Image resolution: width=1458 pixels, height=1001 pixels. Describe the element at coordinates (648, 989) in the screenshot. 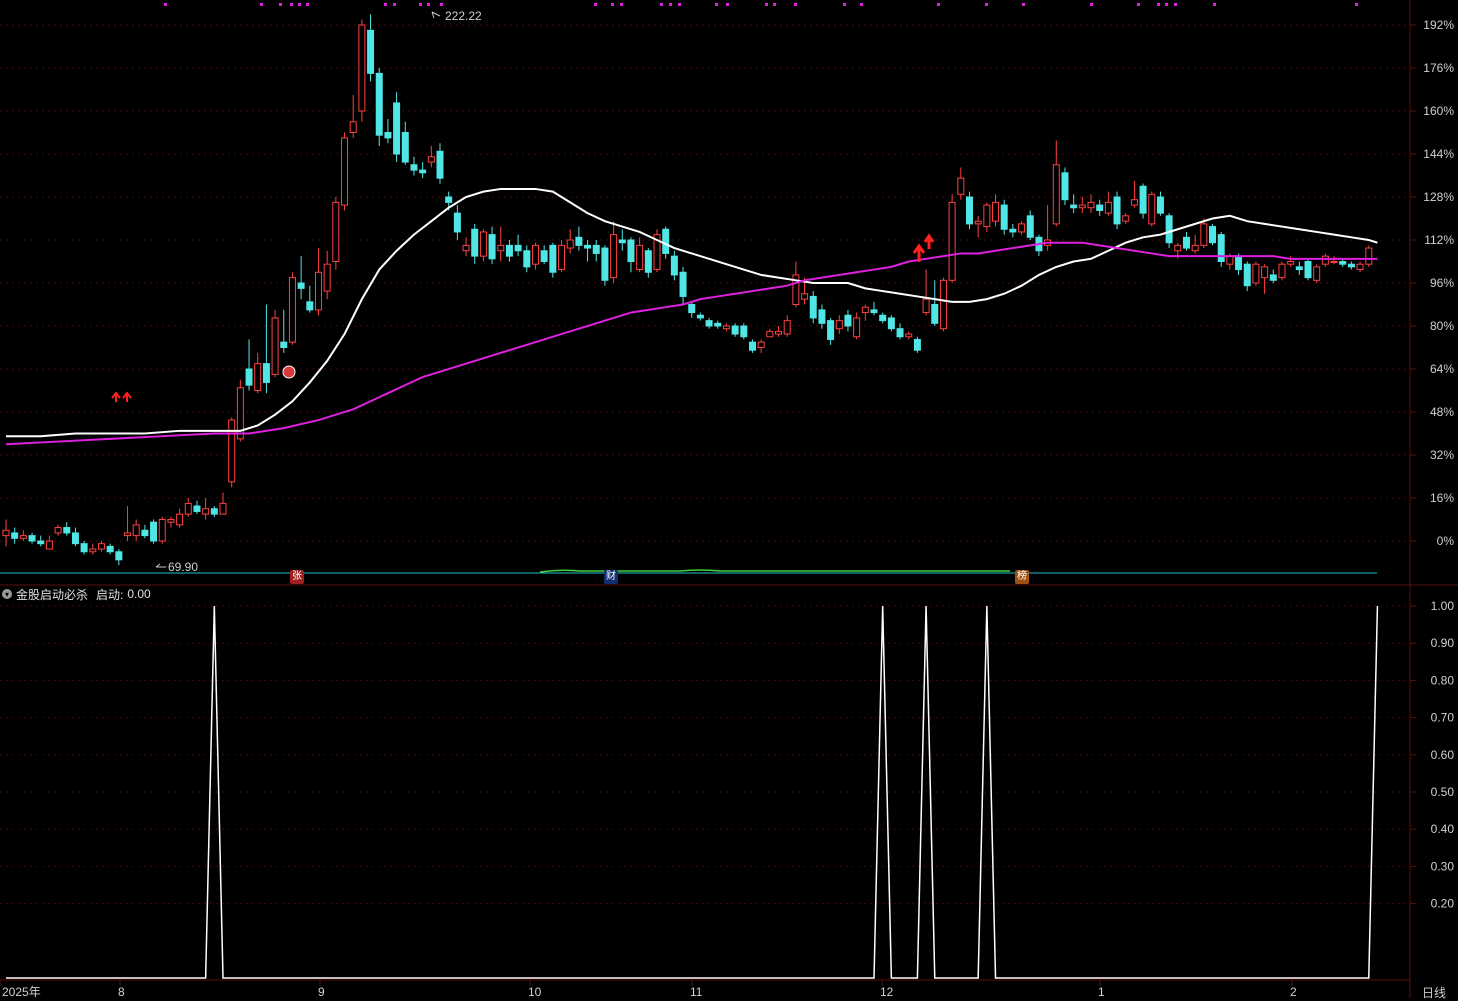

I see `time-axis: 2025年 8 9 10 11 12 1 2` at that location.